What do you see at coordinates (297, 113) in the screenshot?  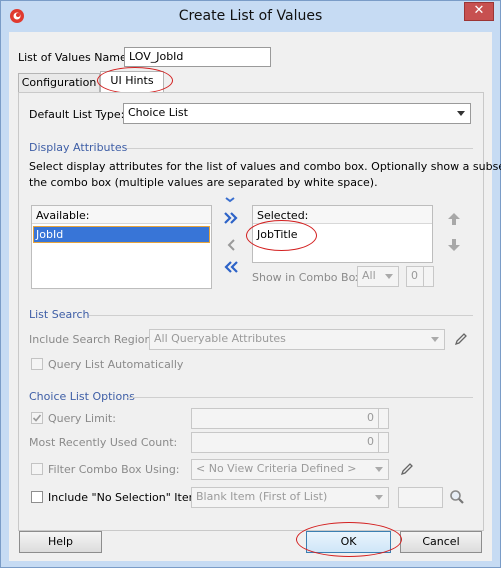 I see `default-list-type-select: Choice List` at bounding box center [297, 113].